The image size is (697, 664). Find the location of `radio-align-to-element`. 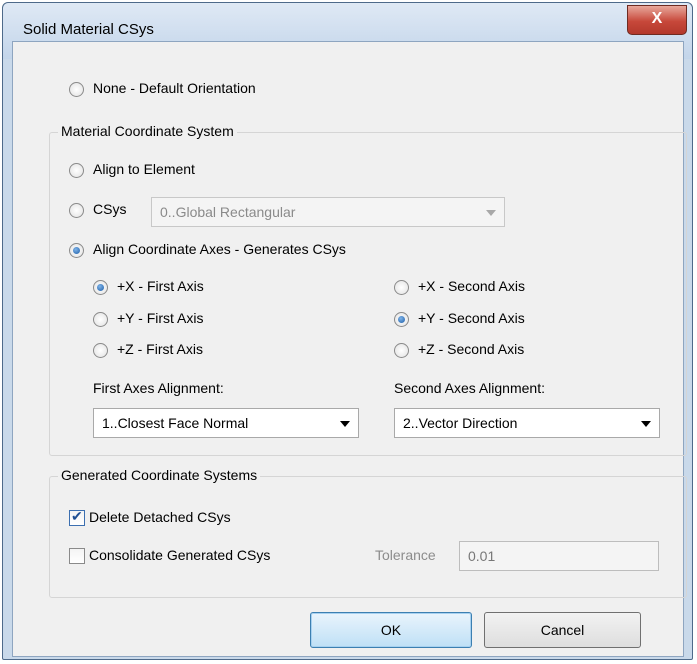

radio-align-to-element is located at coordinates (76, 170).